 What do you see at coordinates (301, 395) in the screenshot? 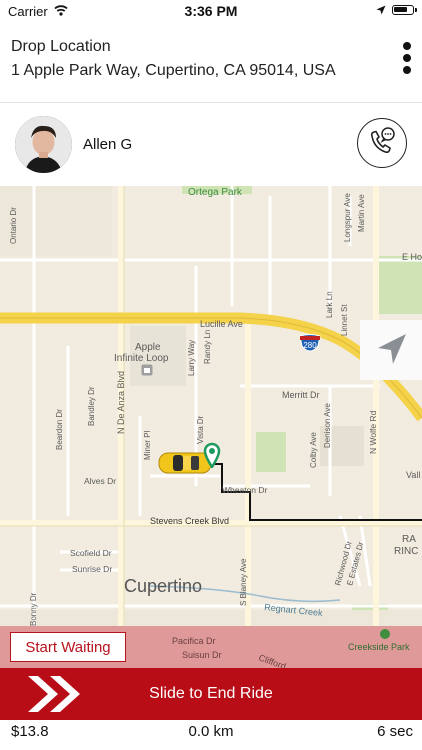
I see `map-label: Merritt Dr` at bounding box center [301, 395].